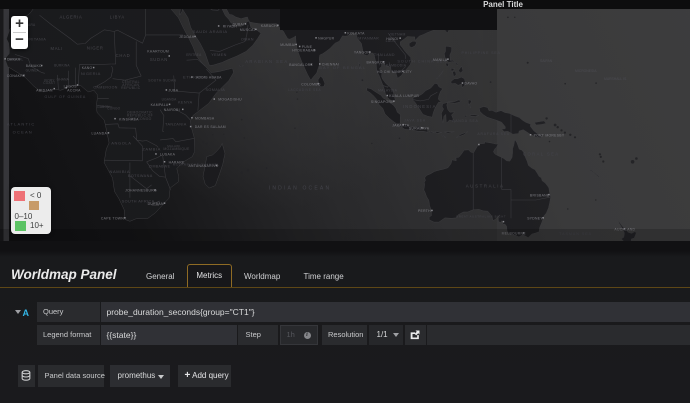  Describe the element at coordinates (156, 204) in the screenshot. I see `svg-text: DURBAN` at that location.